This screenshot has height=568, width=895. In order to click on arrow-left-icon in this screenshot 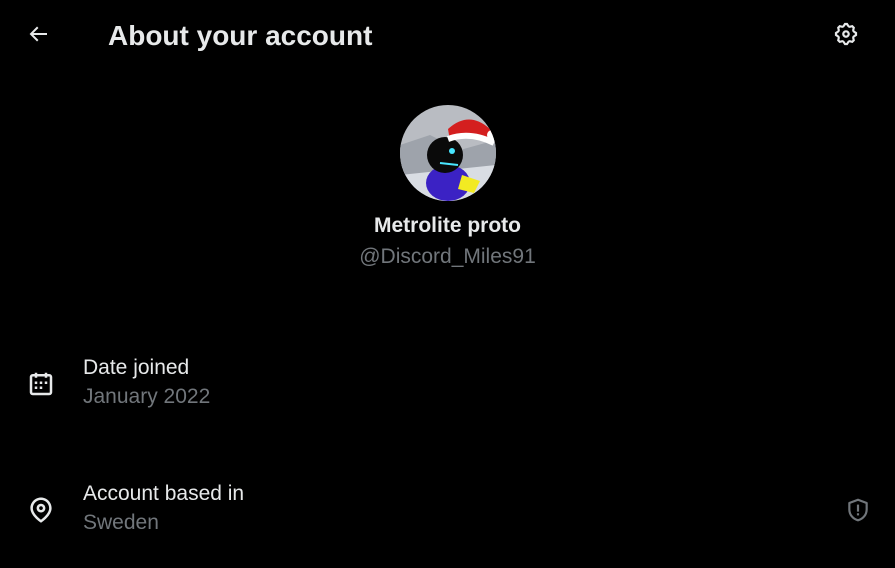, I will do `click(38, 36)`.